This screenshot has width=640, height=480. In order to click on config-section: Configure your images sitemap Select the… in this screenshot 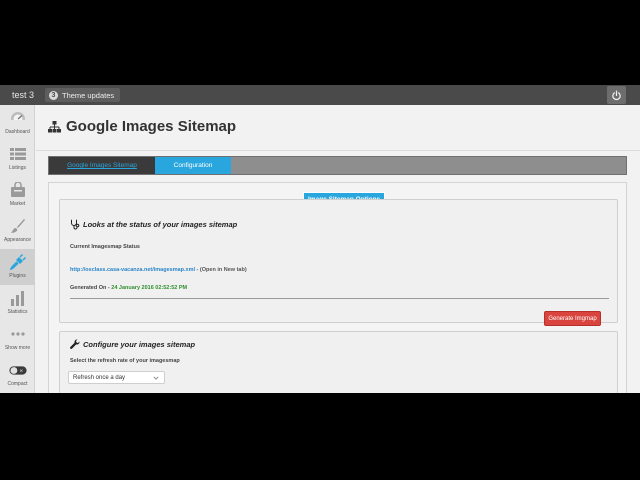, I will do `click(338, 362)`.